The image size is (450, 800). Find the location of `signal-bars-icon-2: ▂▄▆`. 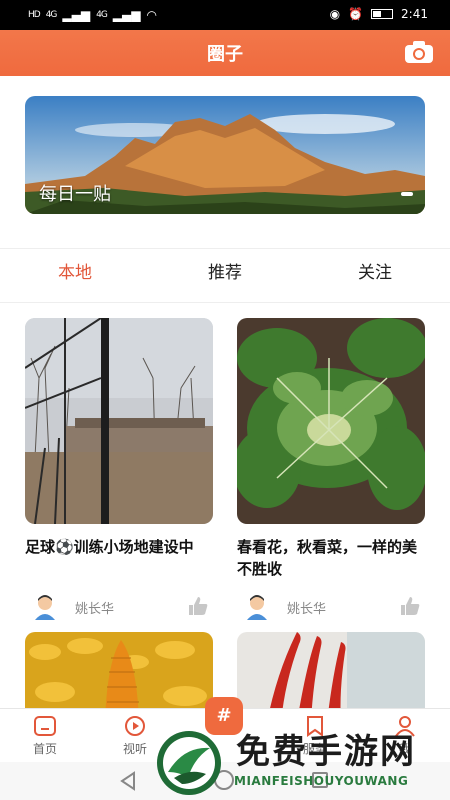

signal-bars-icon-2: ▂▄▆ is located at coordinates (126, 15).